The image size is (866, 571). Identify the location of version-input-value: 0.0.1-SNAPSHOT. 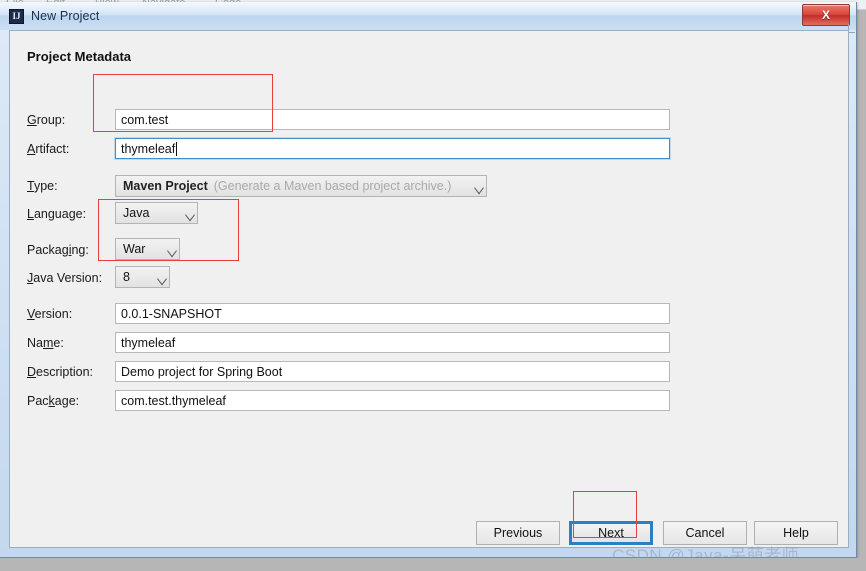
(171, 313).